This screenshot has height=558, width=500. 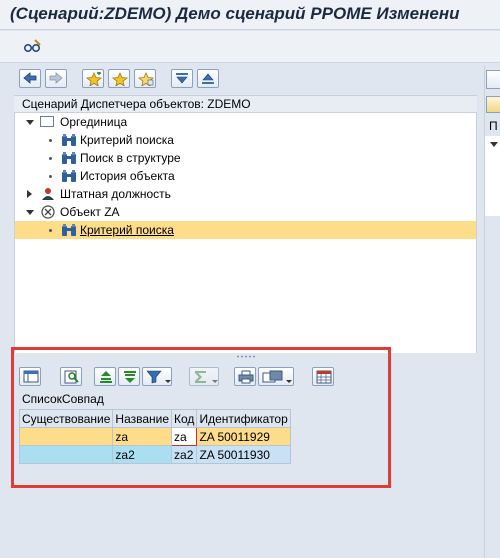 I want to click on table-header-row: Существование Название Код Идентификатор, so click(x=154, y=418).